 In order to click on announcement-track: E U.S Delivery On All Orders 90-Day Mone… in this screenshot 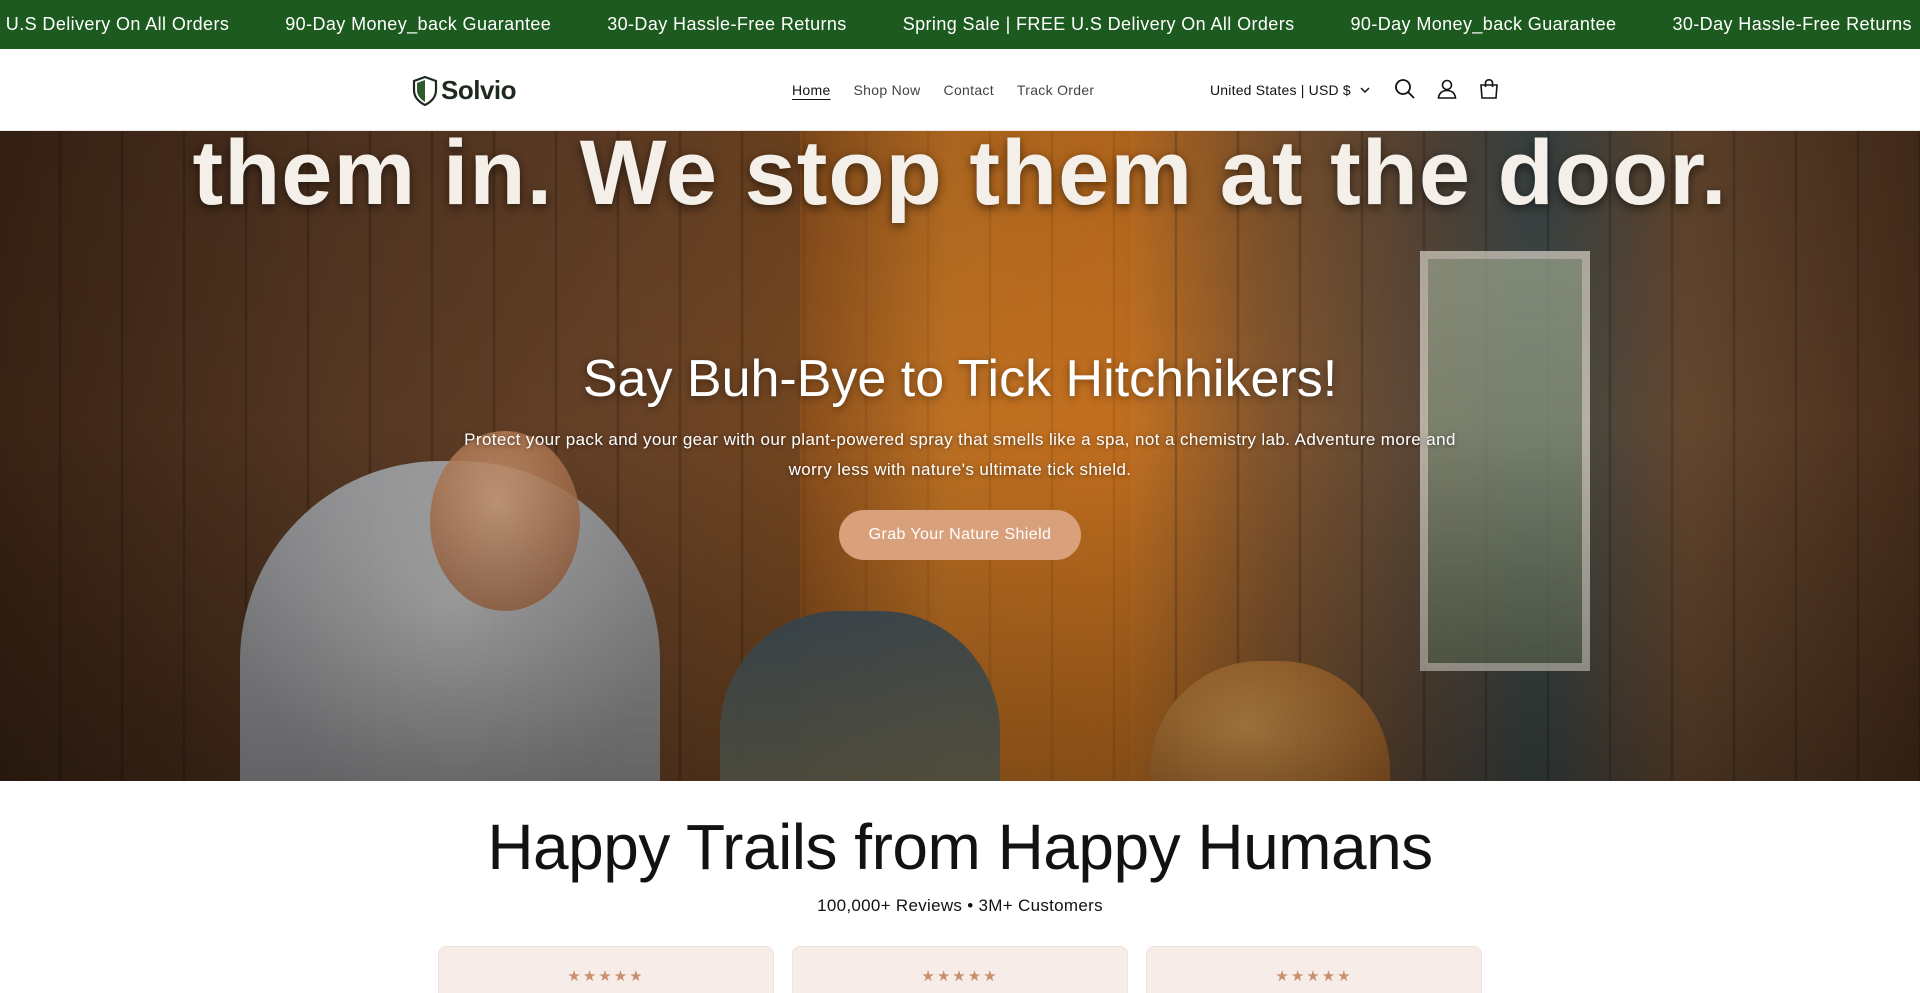, I will do `click(960, 24)`.